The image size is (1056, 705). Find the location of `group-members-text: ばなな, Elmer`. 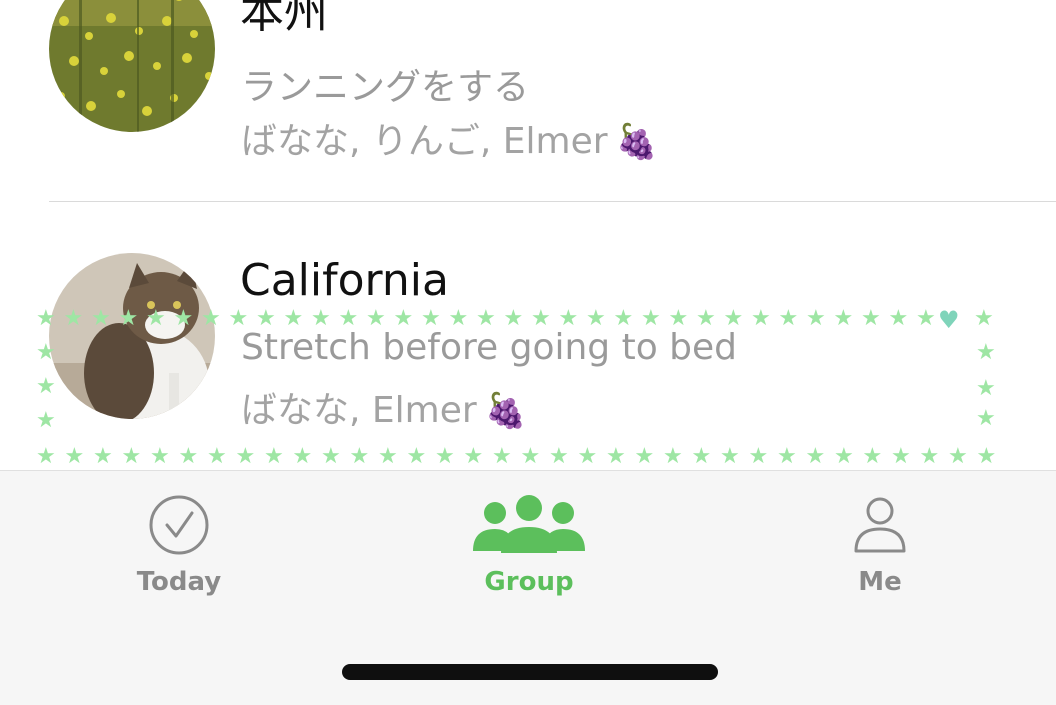

group-members-text: ばなな, Elmer is located at coordinates (359, 410).